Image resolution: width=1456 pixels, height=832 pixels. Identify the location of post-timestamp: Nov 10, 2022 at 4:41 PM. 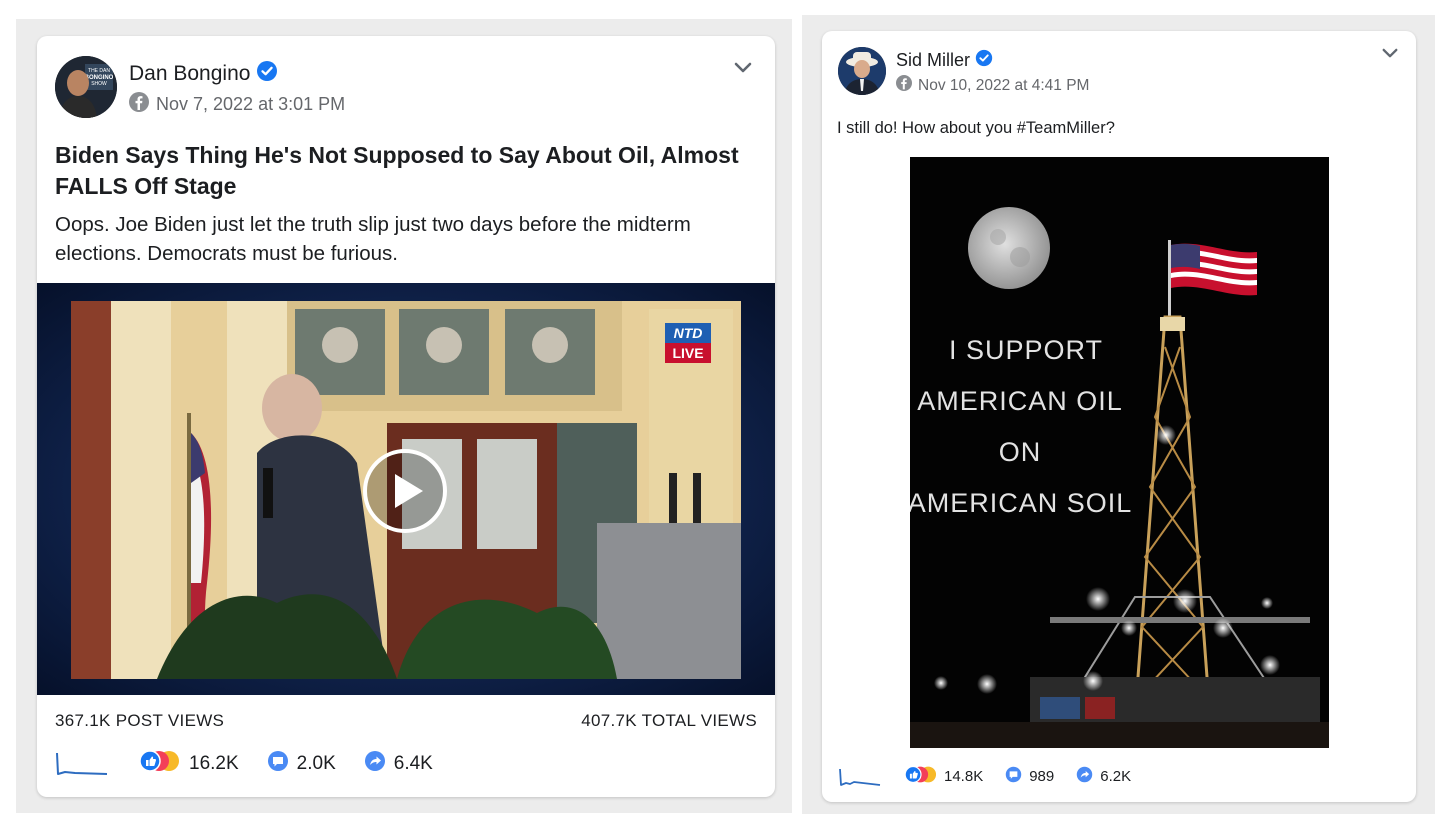
(1003, 86).